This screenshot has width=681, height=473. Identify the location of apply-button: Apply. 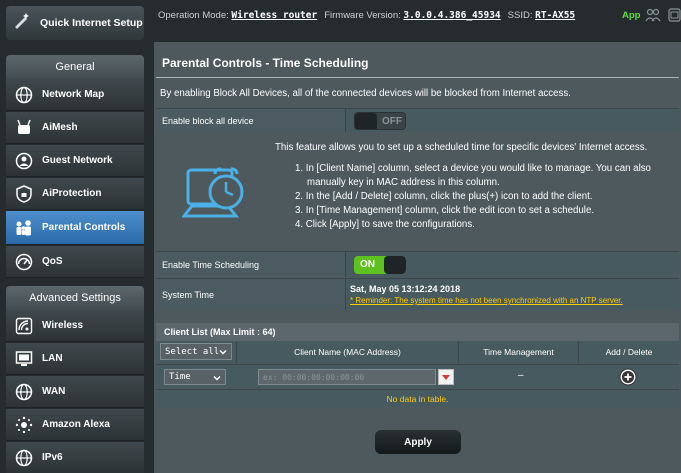
(418, 442).